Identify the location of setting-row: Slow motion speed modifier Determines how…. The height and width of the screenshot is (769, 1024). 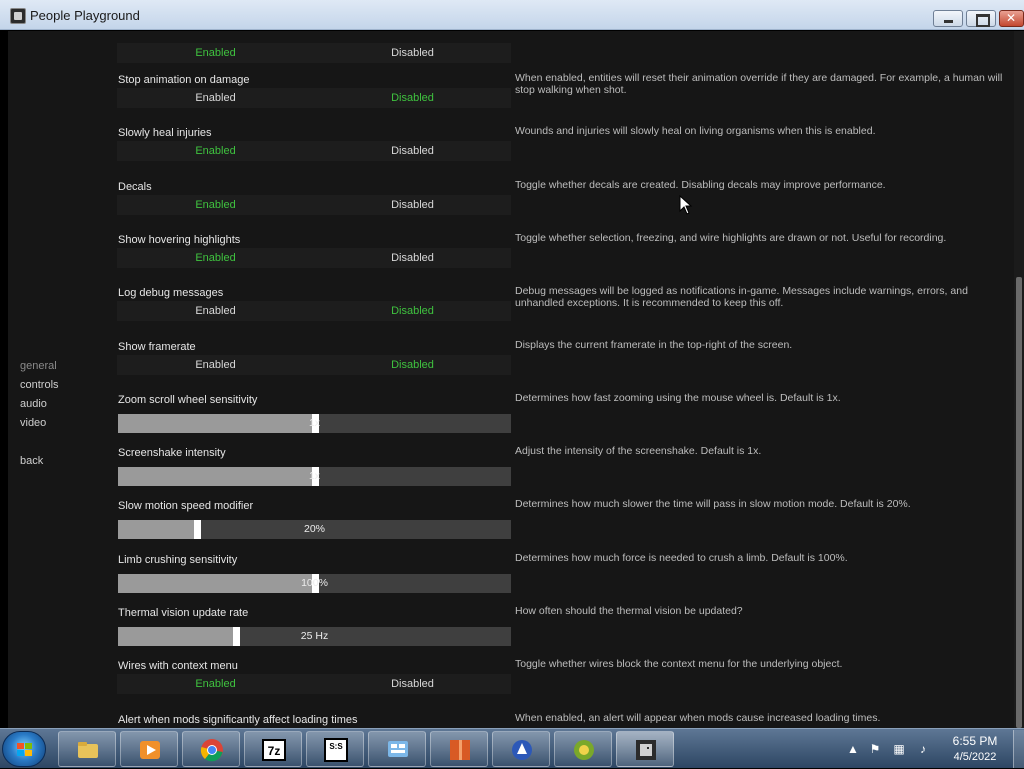
(567, 526).